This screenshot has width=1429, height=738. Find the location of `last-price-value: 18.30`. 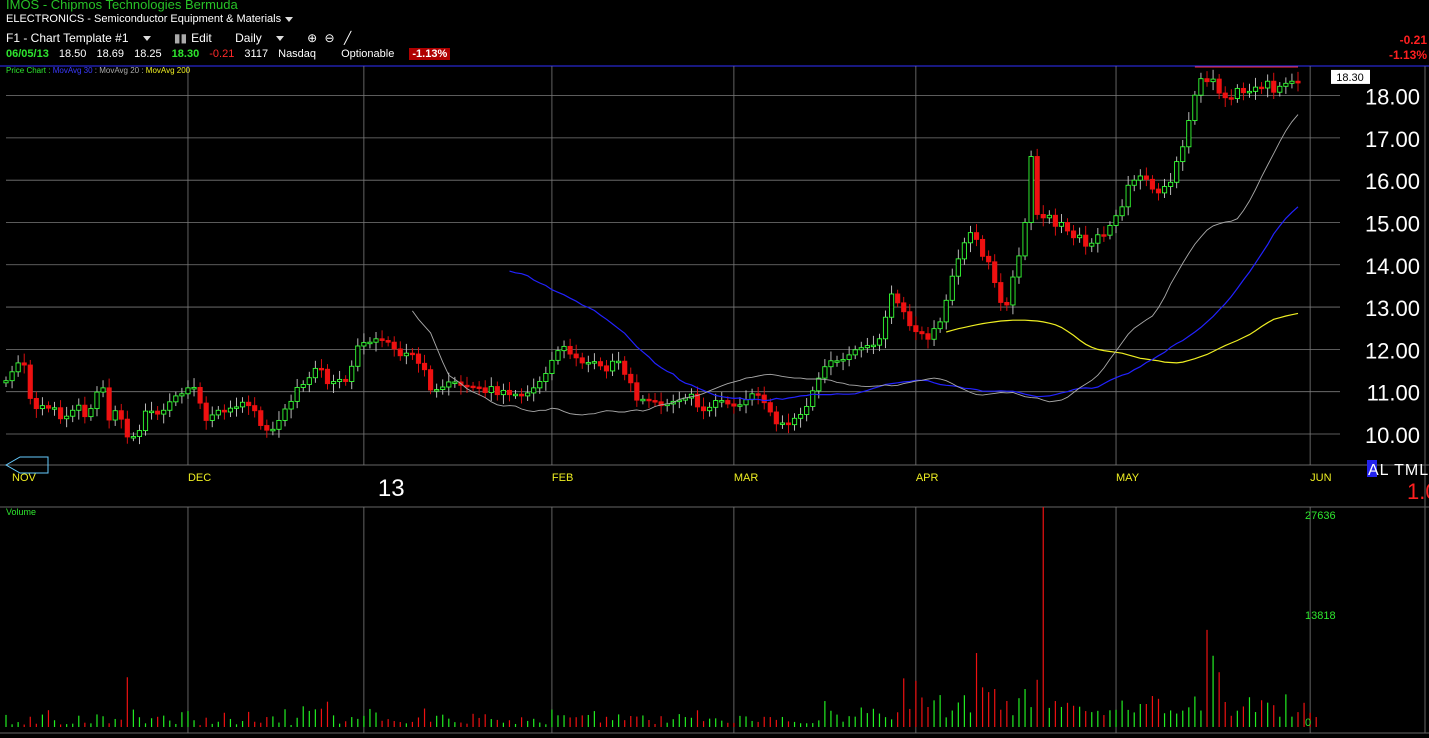

last-price-value: 18.30 is located at coordinates (1350, 78).